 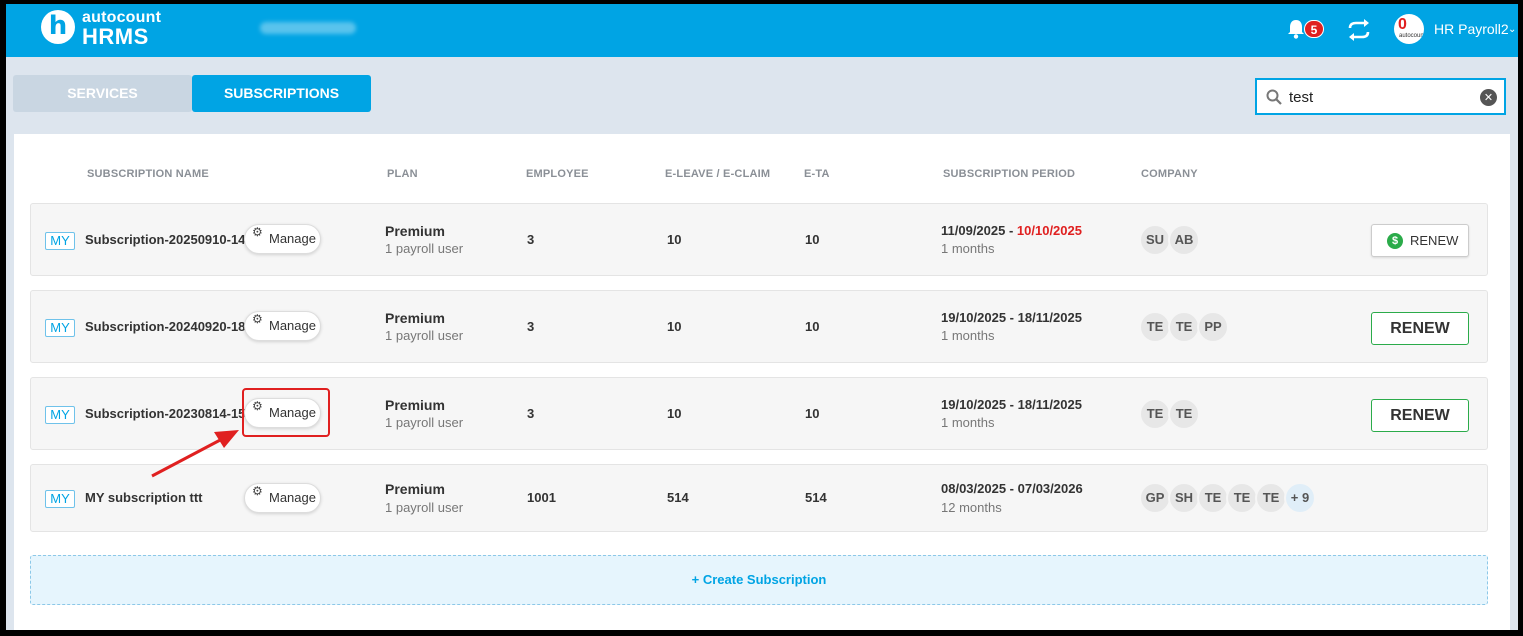 What do you see at coordinates (1300, 498) in the screenshot?
I see `more-companies-chip: + 9` at bounding box center [1300, 498].